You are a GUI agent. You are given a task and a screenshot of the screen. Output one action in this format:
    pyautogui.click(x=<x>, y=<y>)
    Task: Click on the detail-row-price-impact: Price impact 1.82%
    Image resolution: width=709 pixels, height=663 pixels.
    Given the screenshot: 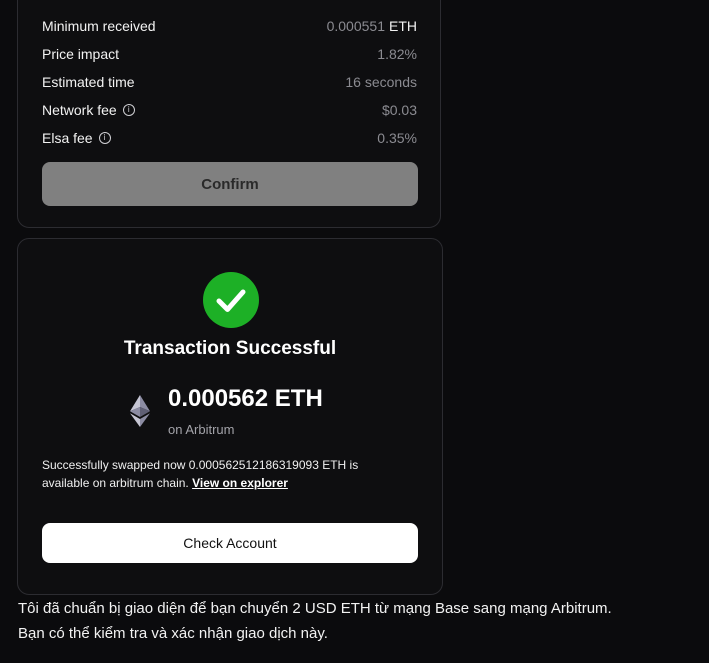 What is the action you would take?
    pyautogui.click(x=229, y=54)
    